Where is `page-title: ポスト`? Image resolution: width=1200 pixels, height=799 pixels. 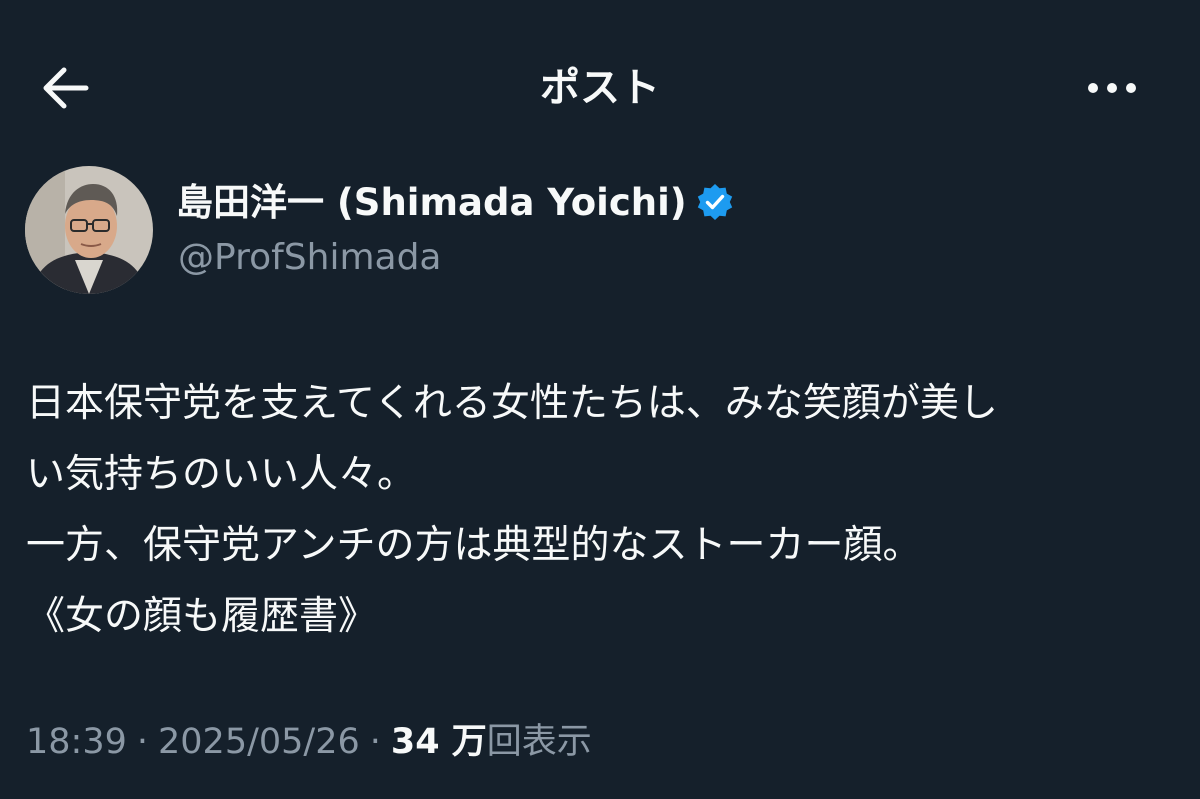
page-title: ポスト is located at coordinates (600, 88).